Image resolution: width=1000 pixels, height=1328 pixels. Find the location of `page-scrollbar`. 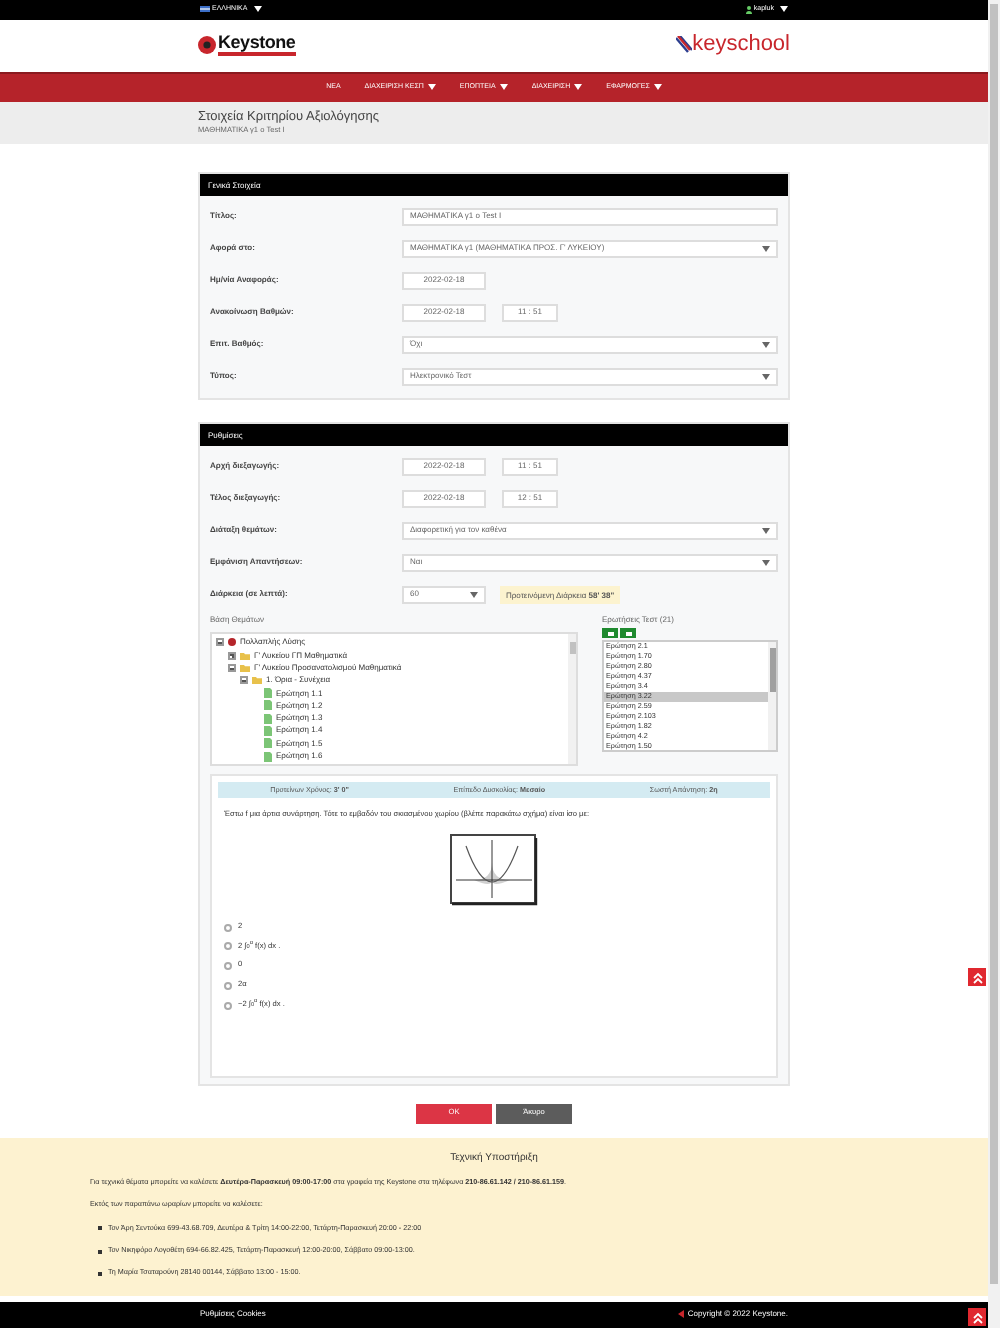

page-scrollbar is located at coordinates (994, 664).